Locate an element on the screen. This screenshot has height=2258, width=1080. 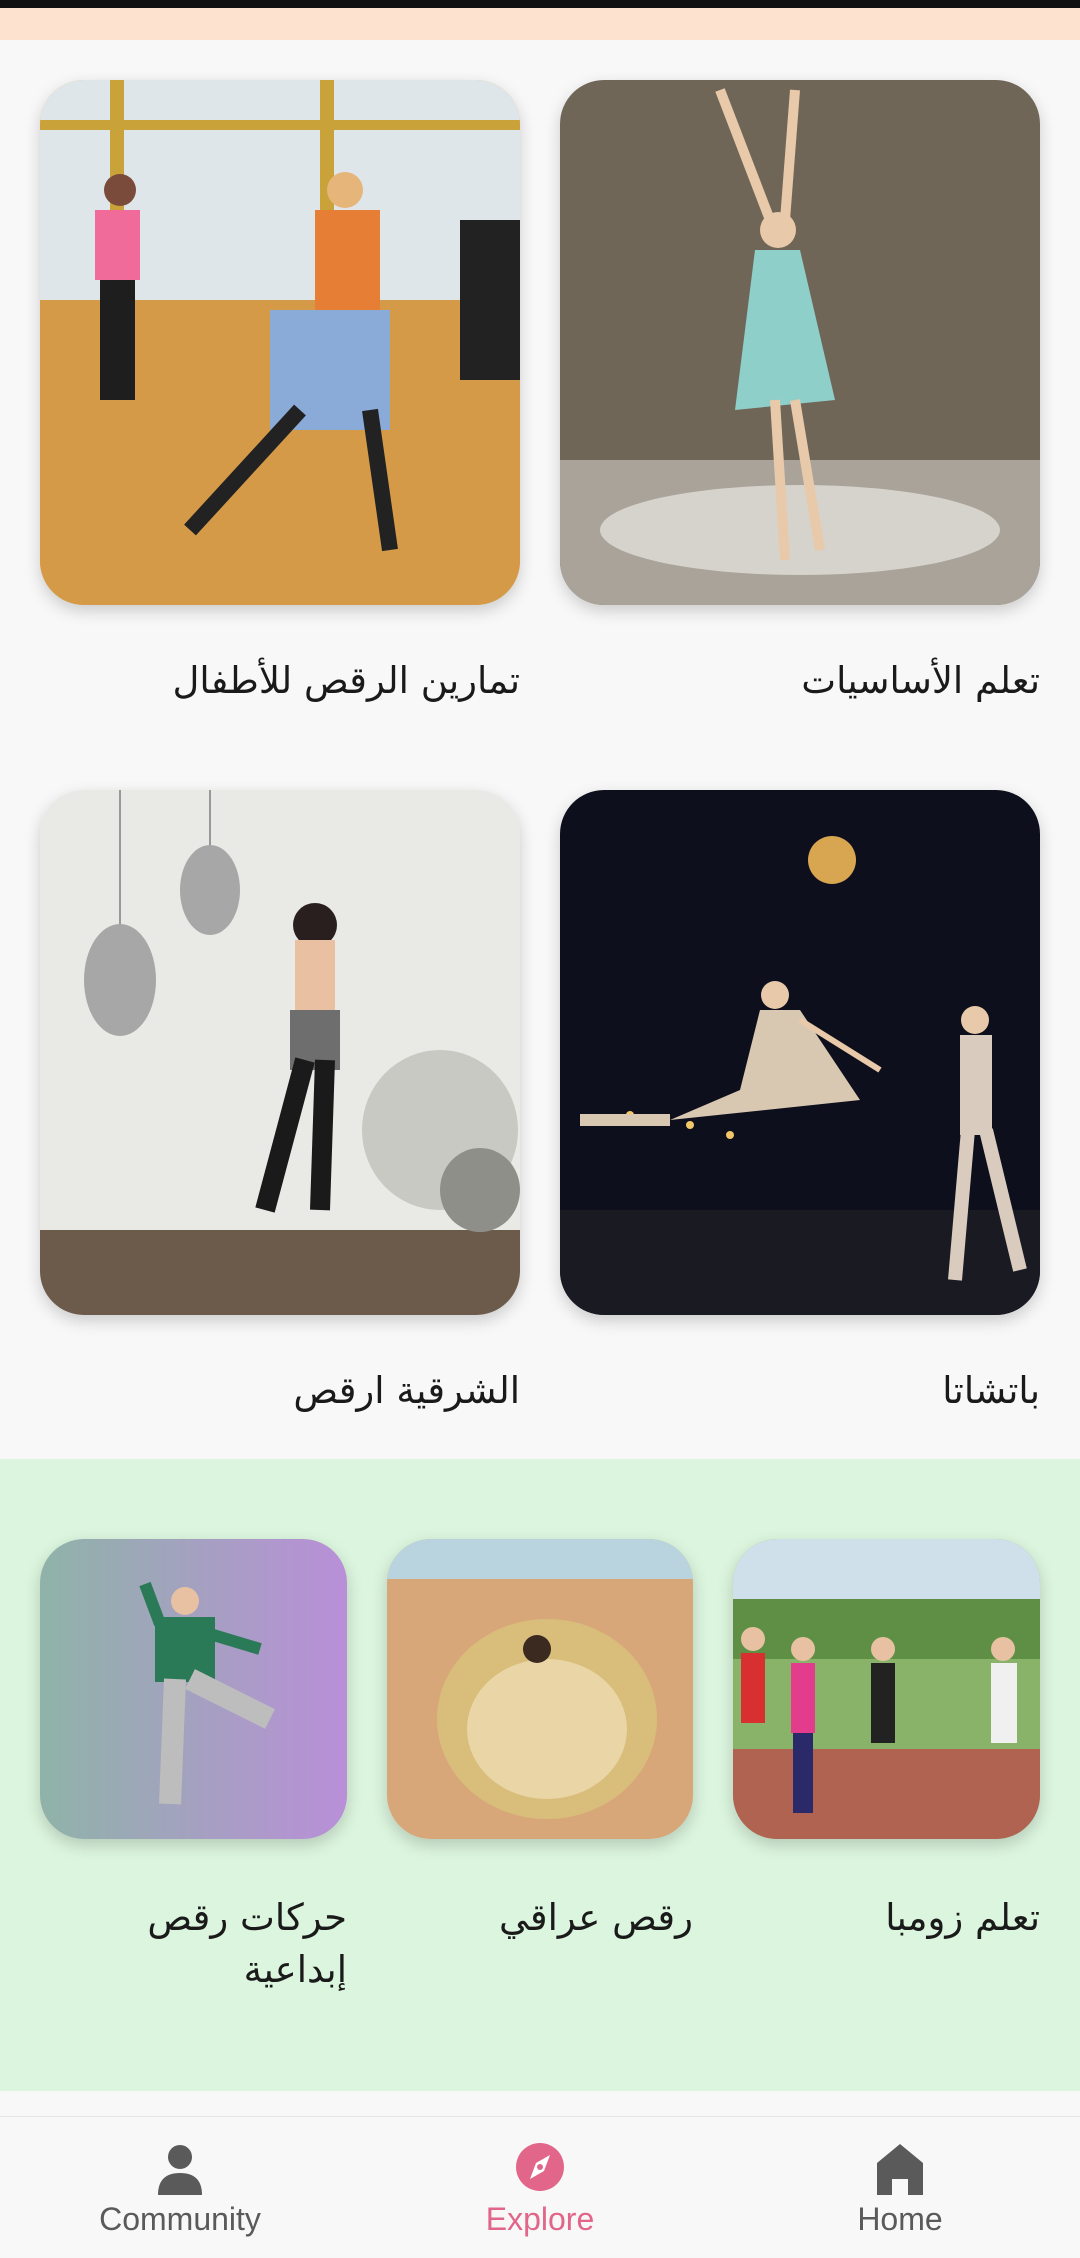
card-image-belly-dancer is located at coordinates (280, 1052).